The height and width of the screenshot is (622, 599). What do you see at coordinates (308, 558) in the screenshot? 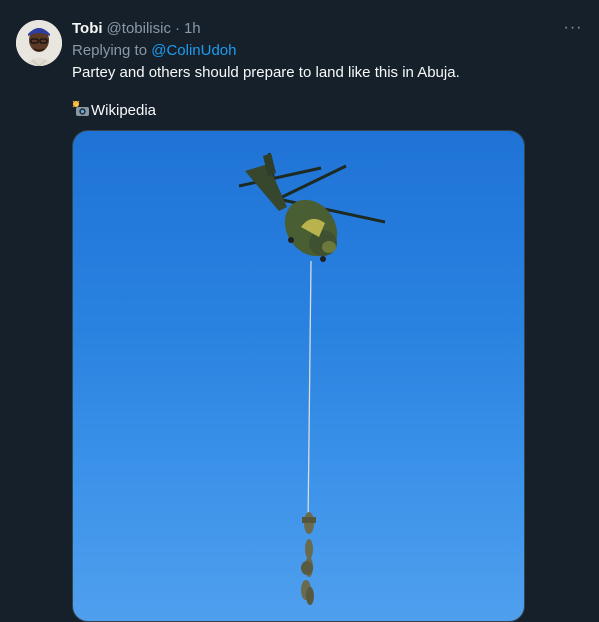
I see `soldiers` at bounding box center [308, 558].